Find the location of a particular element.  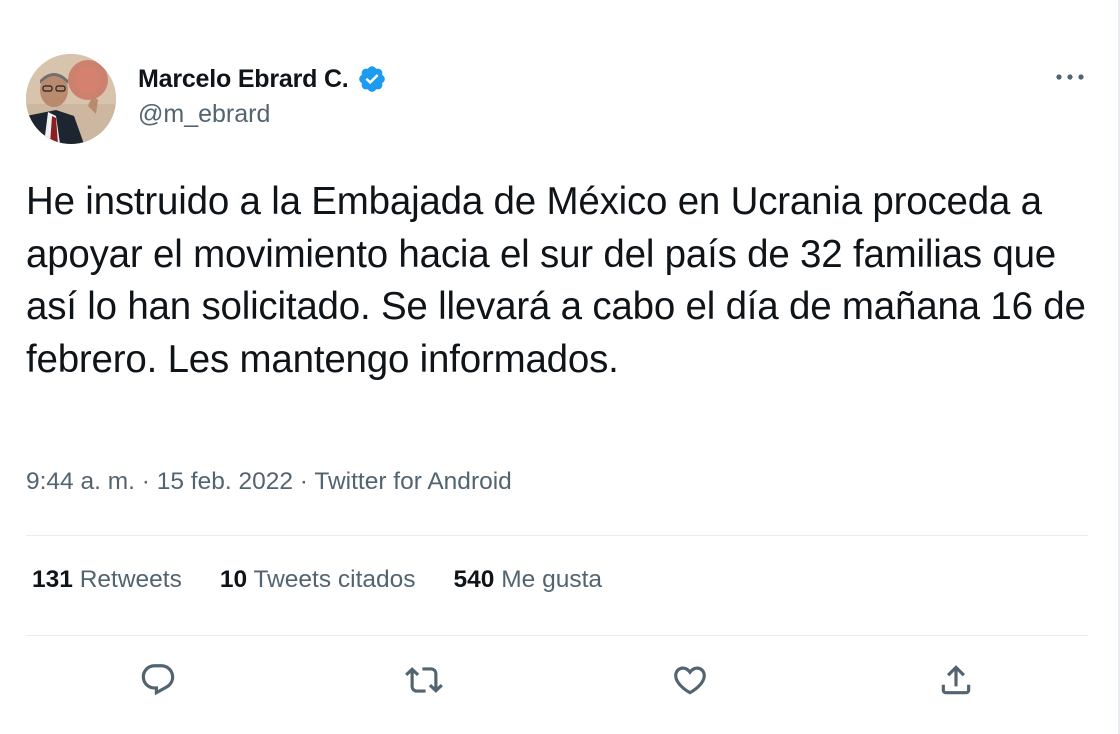

avatar is located at coordinates (71, 99).